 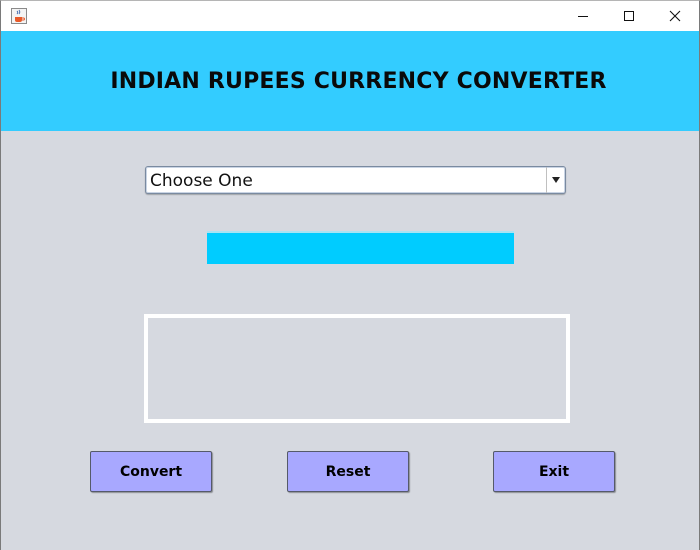 I want to click on page-title: INDIAN RUPEES CURRENCY CONVERTER, so click(x=358, y=81).